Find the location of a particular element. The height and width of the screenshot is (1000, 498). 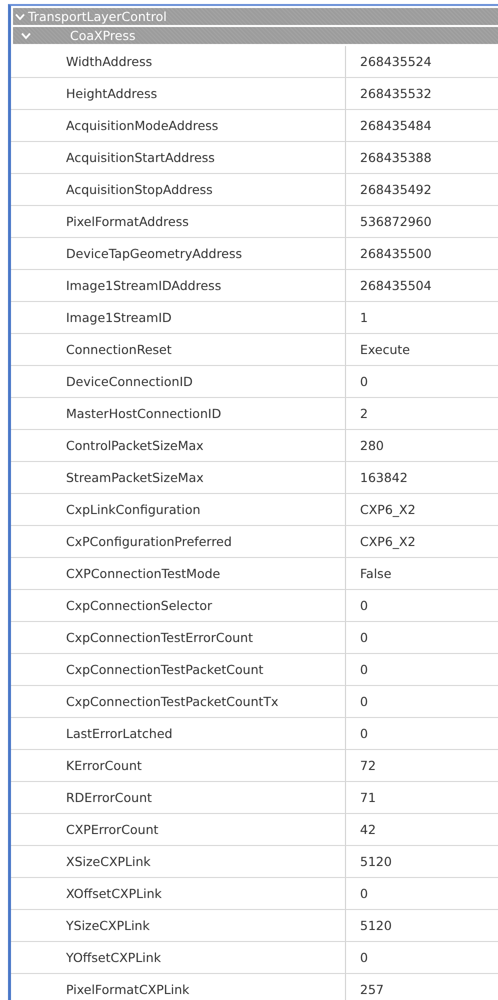

property-name: AcquisitionStopAddress is located at coordinates (178, 189).